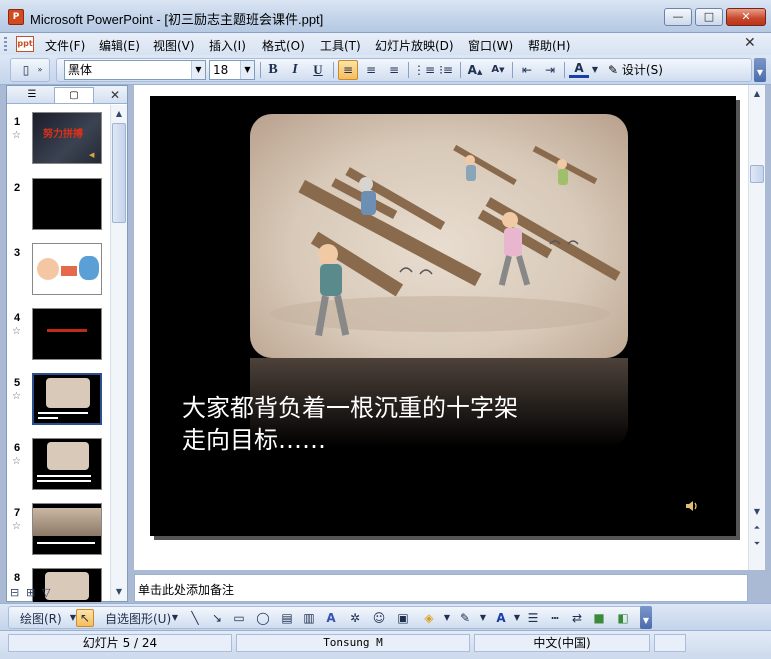  I want to click on arrow-tool-icon: ↘, so click(217, 618).